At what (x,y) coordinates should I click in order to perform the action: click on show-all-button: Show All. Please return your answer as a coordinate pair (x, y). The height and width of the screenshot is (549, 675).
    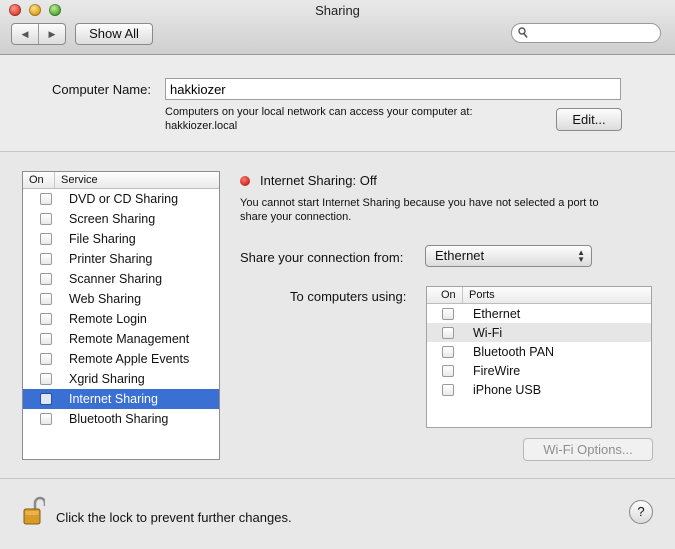
    Looking at the image, I should click on (114, 34).